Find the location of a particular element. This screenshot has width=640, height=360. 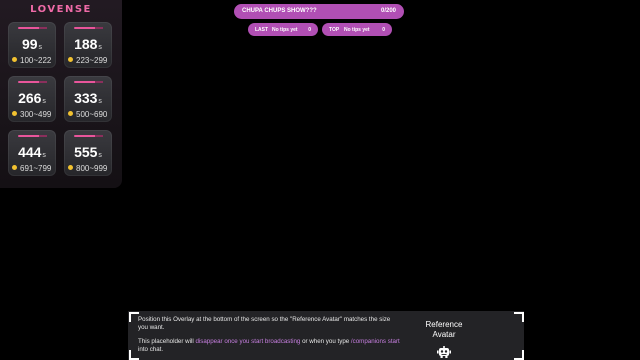

tip-level-range: 800~999 is located at coordinates (89, 168).